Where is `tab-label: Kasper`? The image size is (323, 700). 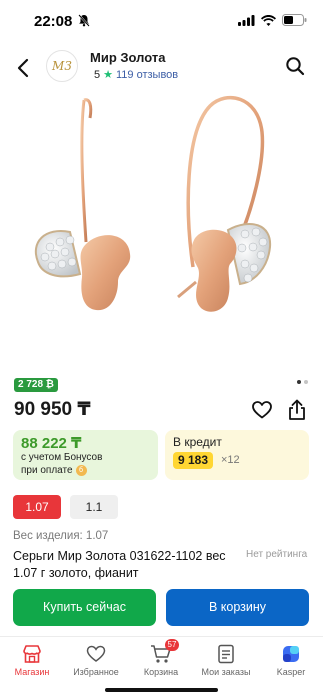
tab-label: Kasper is located at coordinates (291, 672).